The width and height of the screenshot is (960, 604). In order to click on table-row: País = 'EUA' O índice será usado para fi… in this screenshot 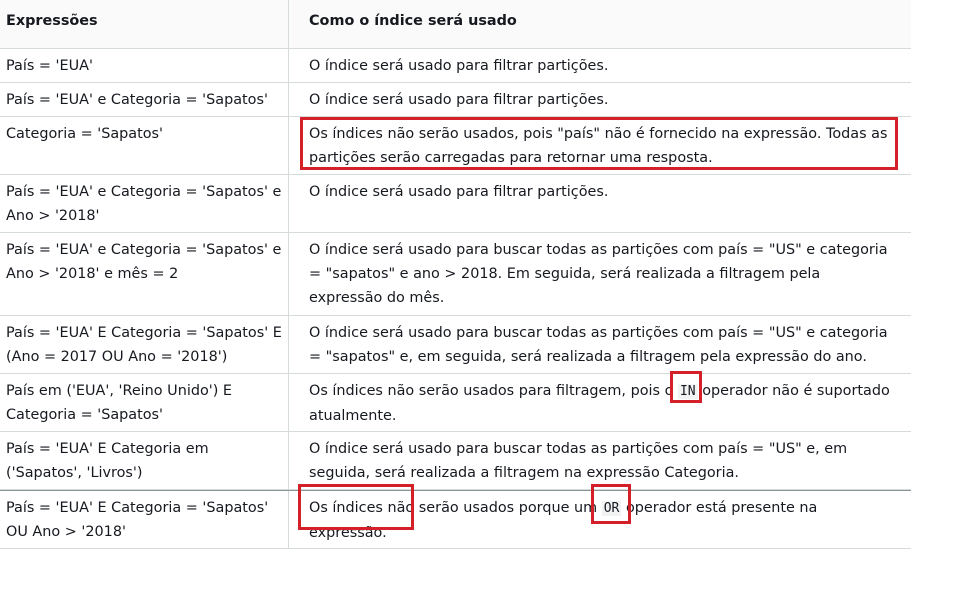, I will do `click(455, 66)`.